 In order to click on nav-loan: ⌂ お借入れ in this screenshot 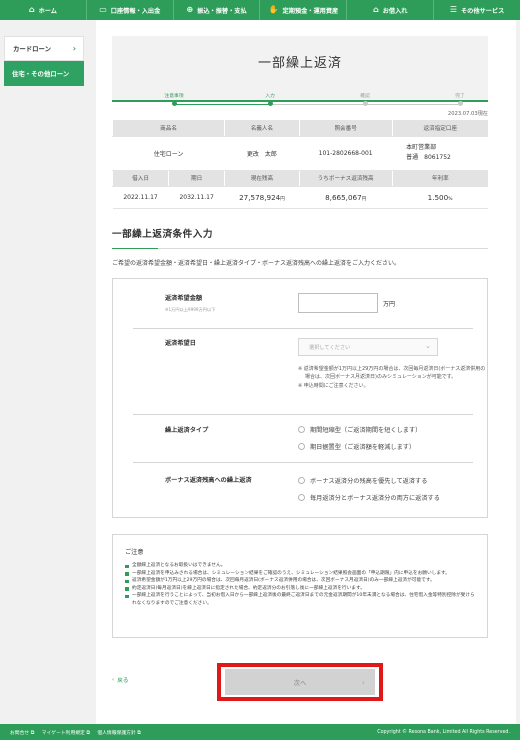, I will do `click(391, 10)`.